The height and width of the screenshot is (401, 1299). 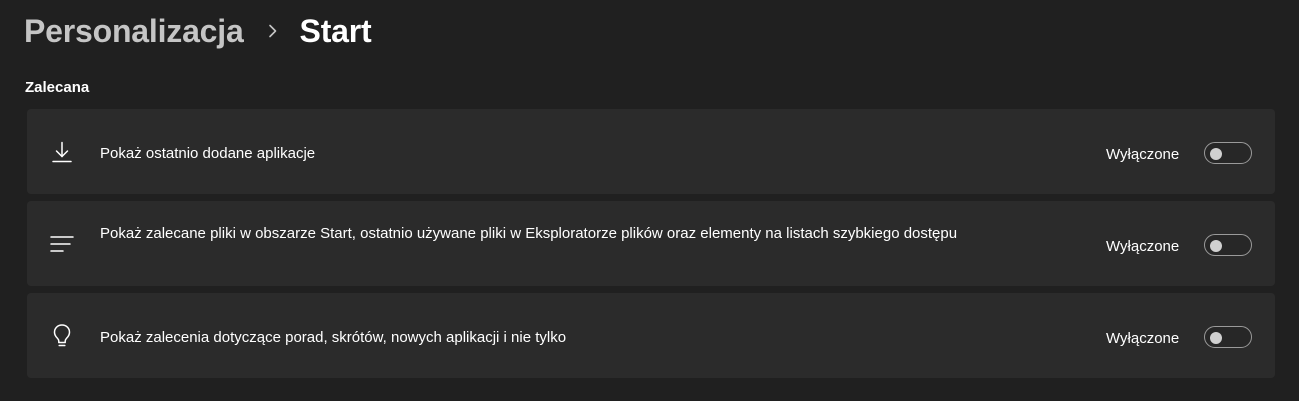 What do you see at coordinates (57, 87) in the screenshot?
I see `section-title: Zalecana` at bounding box center [57, 87].